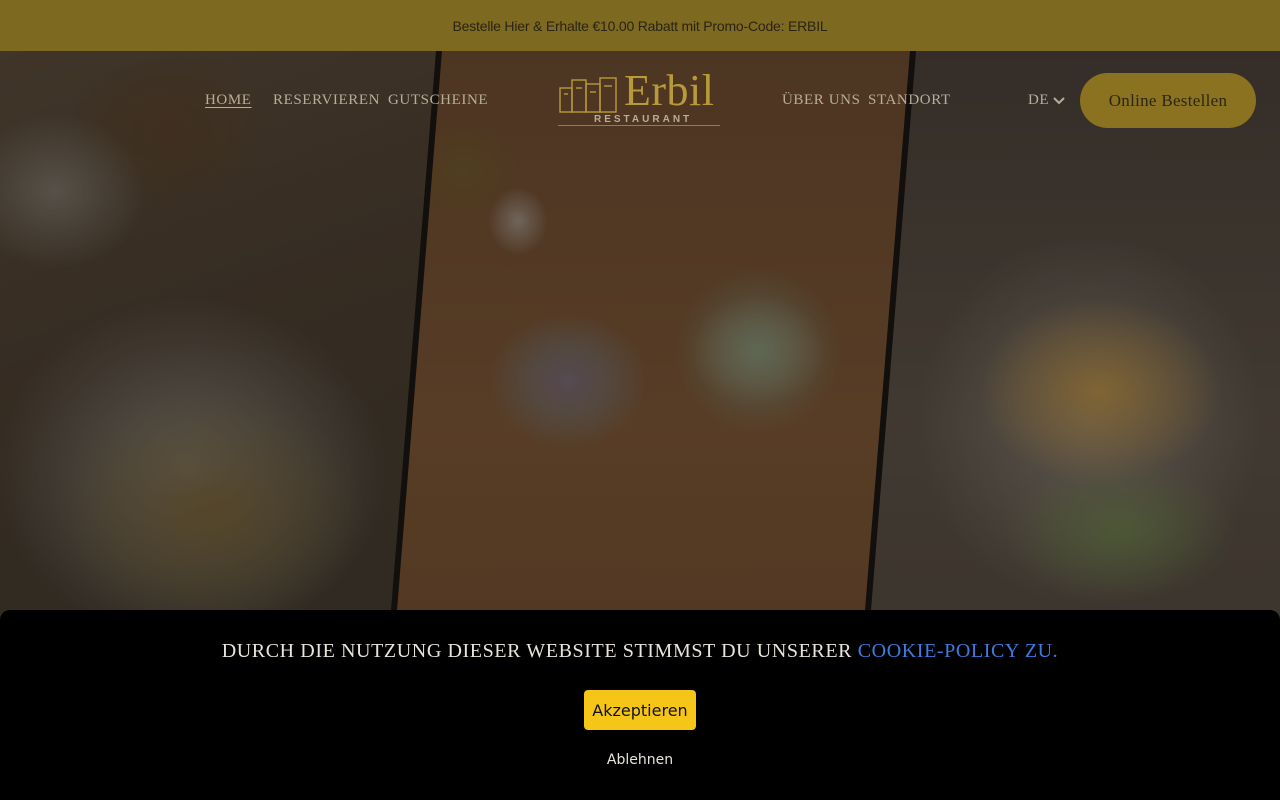 This screenshot has height=800, width=1280. What do you see at coordinates (821, 100) in the screenshot?
I see `nav-ueber-uns: ÜBER UNS` at bounding box center [821, 100].